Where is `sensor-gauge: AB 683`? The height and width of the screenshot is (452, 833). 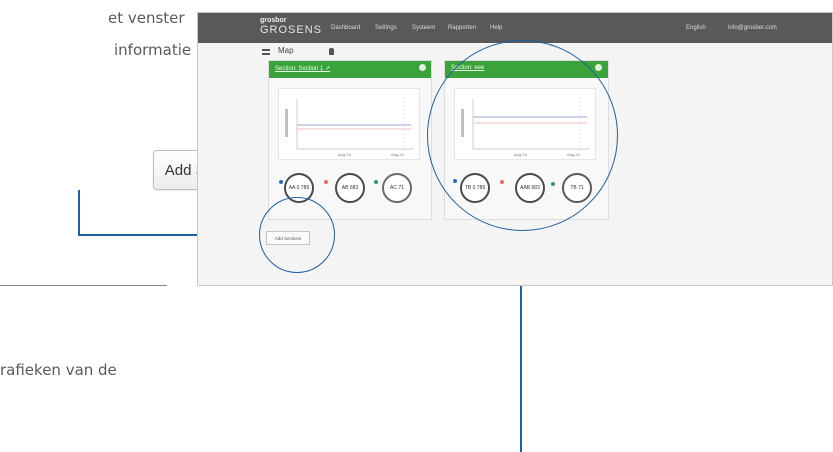 sensor-gauge: AB 683 is located at coordinates (350, 188).